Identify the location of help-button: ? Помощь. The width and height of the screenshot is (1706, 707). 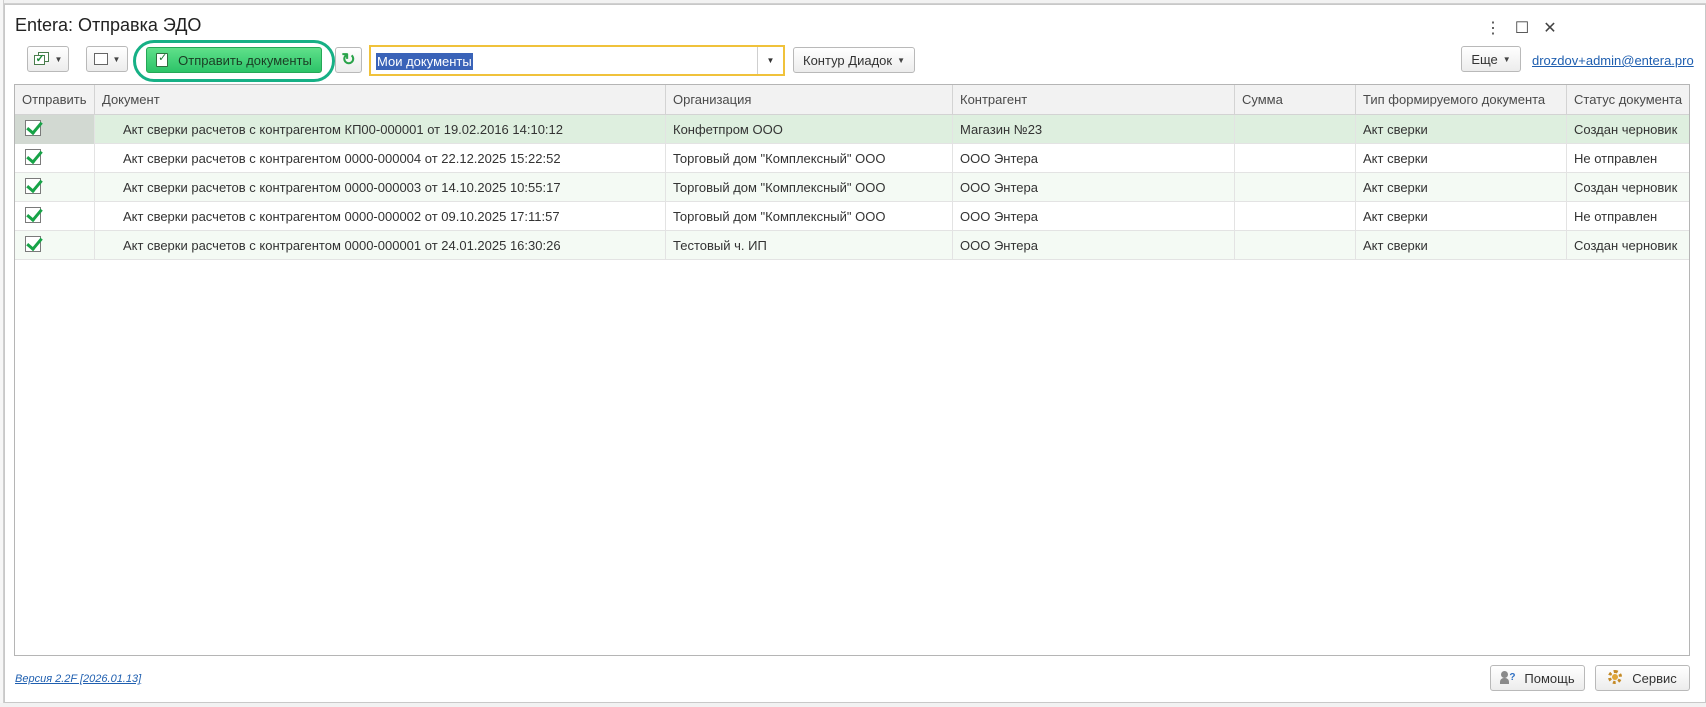
(1537, 678).